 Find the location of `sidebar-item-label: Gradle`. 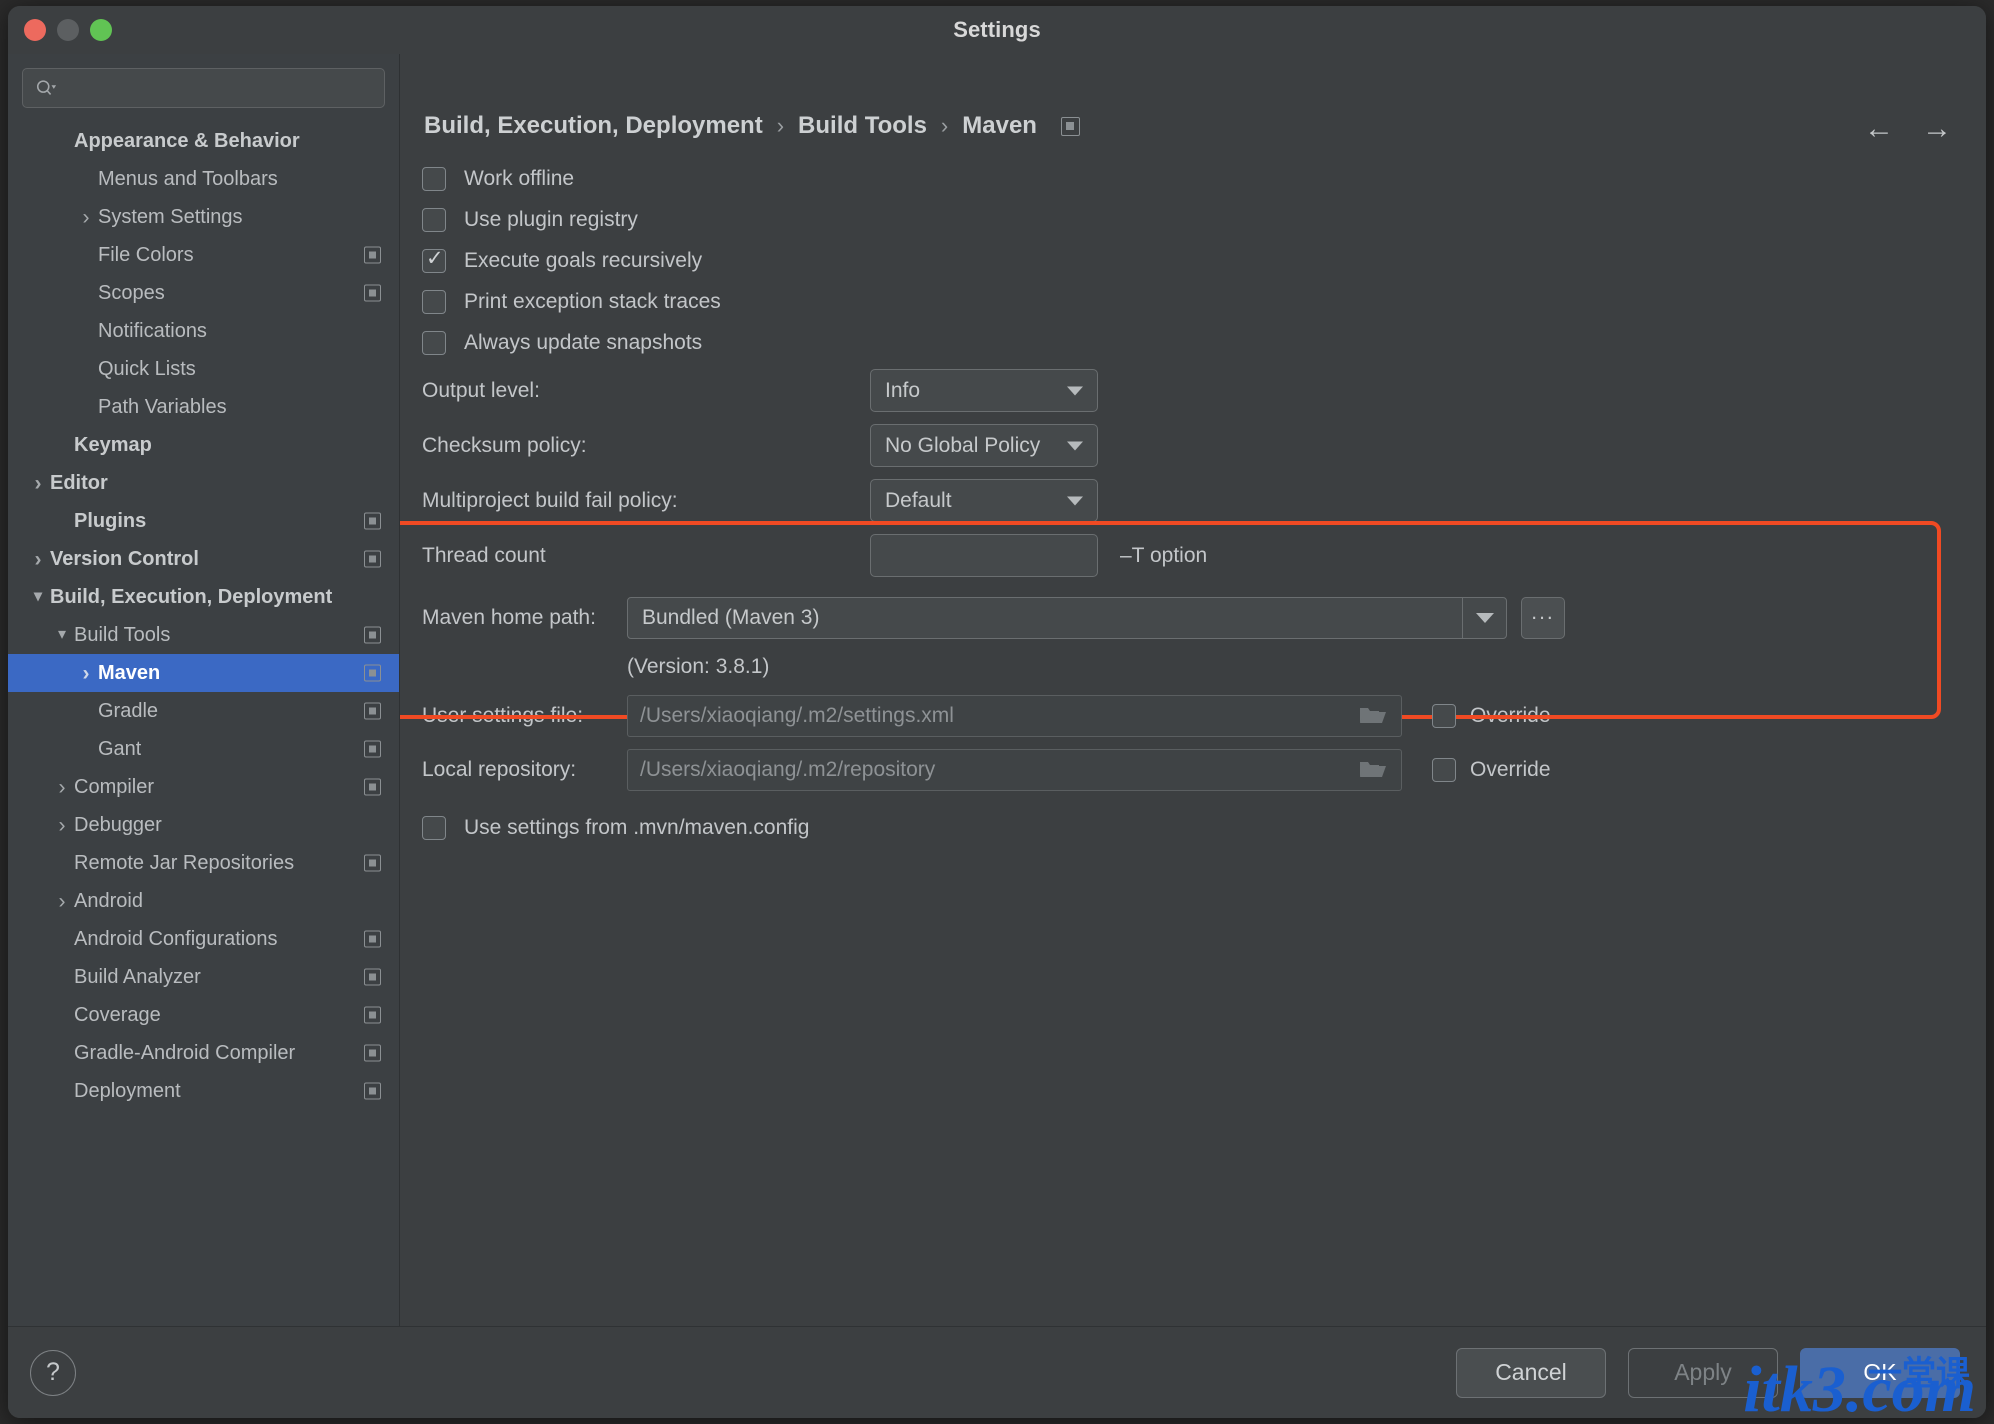

sidebar-item-label: Gradle is located at coordinates (128, 710).